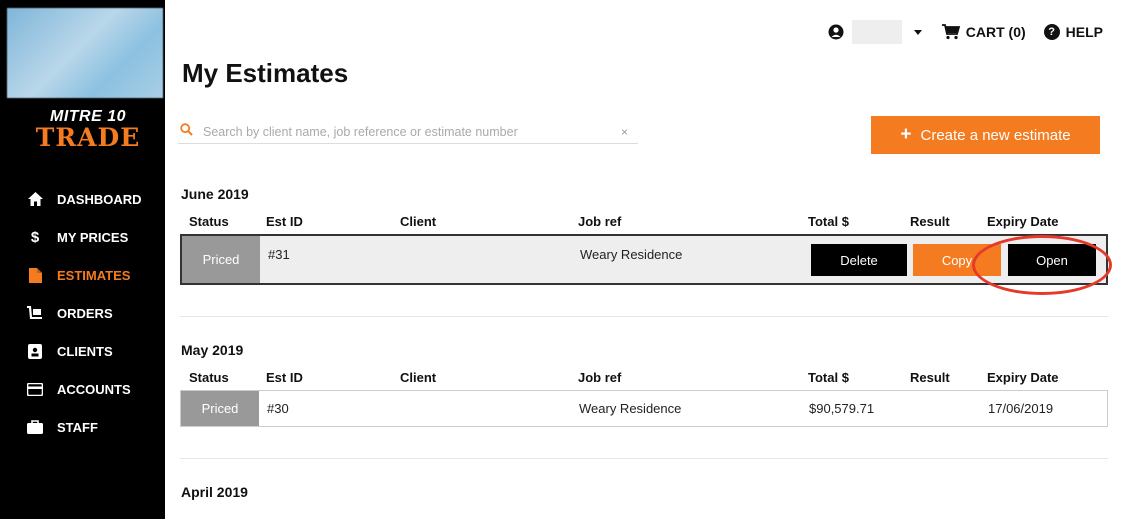 This screenshot has height=519, width=1123. What do you see at coordinates (35, 199) in the screenshot?
I see `home-icon` at bounding box center [35, 199].